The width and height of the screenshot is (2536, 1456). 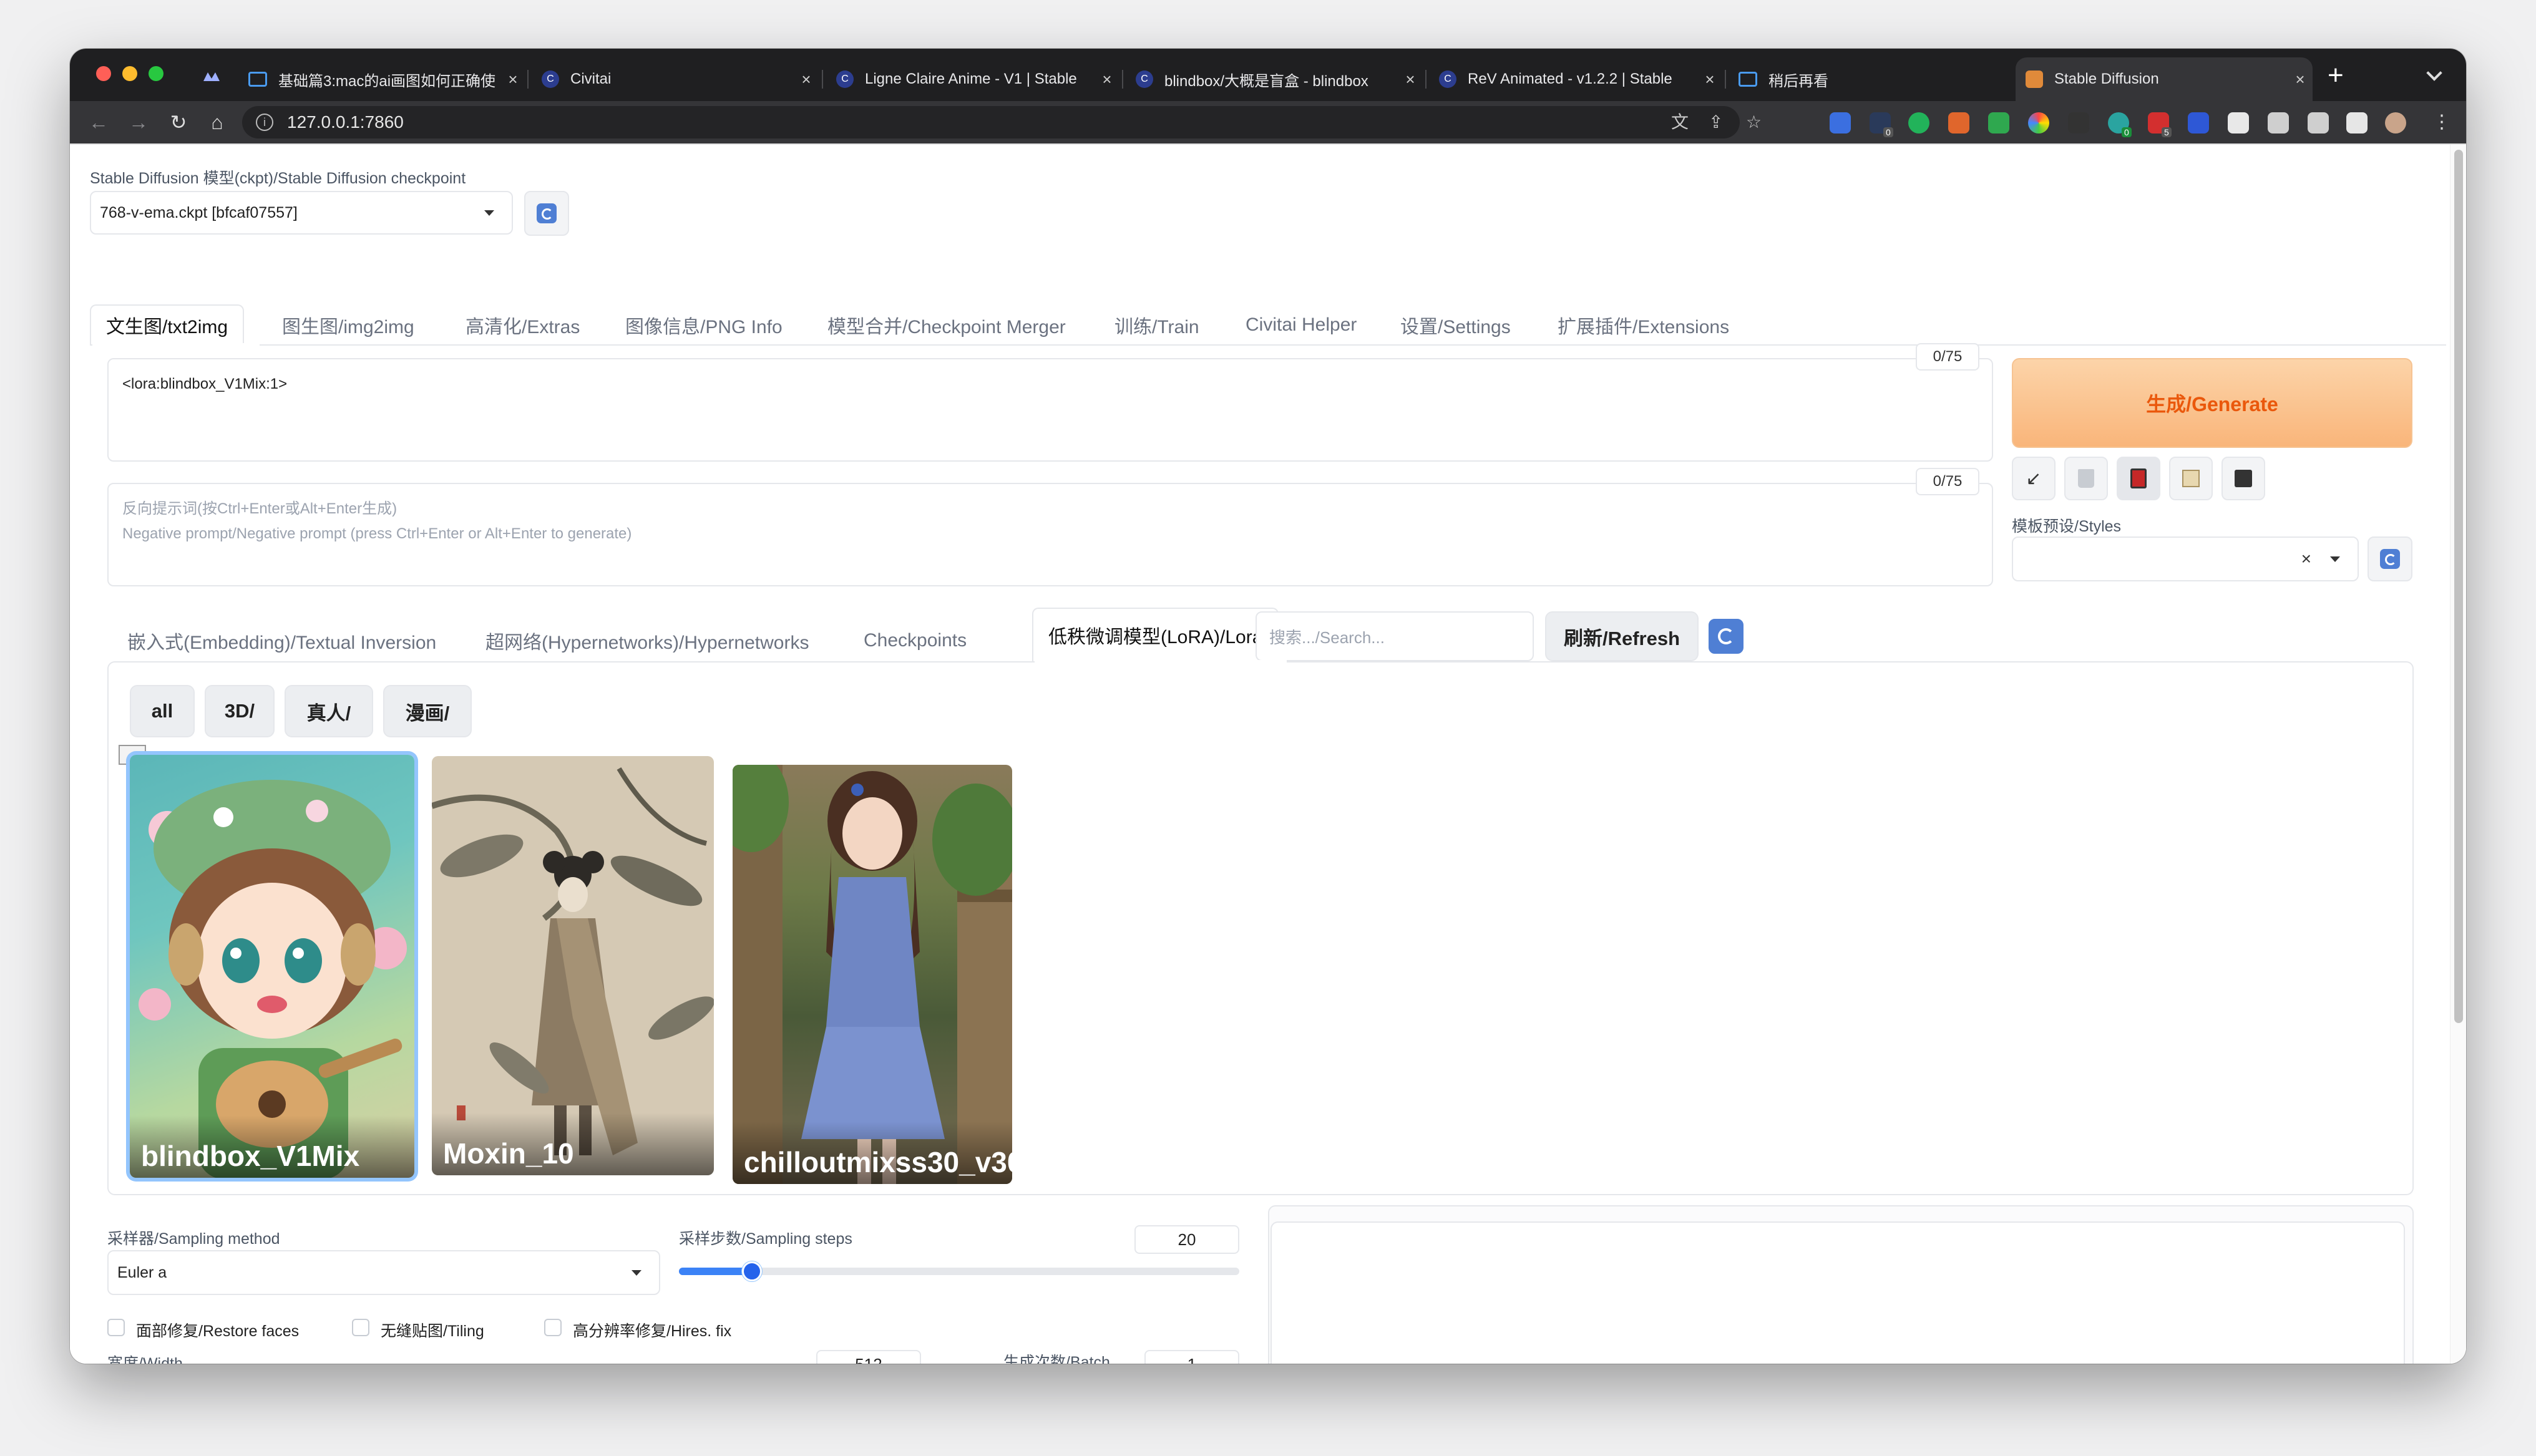 What do you see at coordinates (1186, 1239) in the screenshot?
I see `sampling-steps-input: 20` at bounding box center [1186, 1239].